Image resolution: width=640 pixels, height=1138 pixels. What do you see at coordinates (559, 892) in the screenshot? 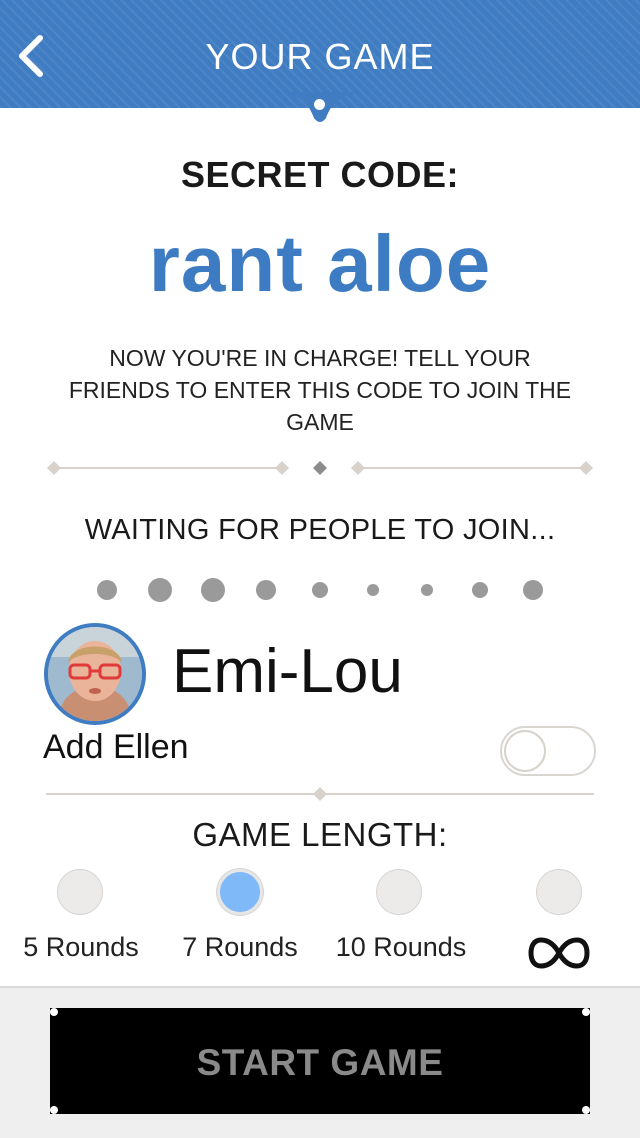
I see `radio-infinite-rounds` at bounding box center [559, 892].